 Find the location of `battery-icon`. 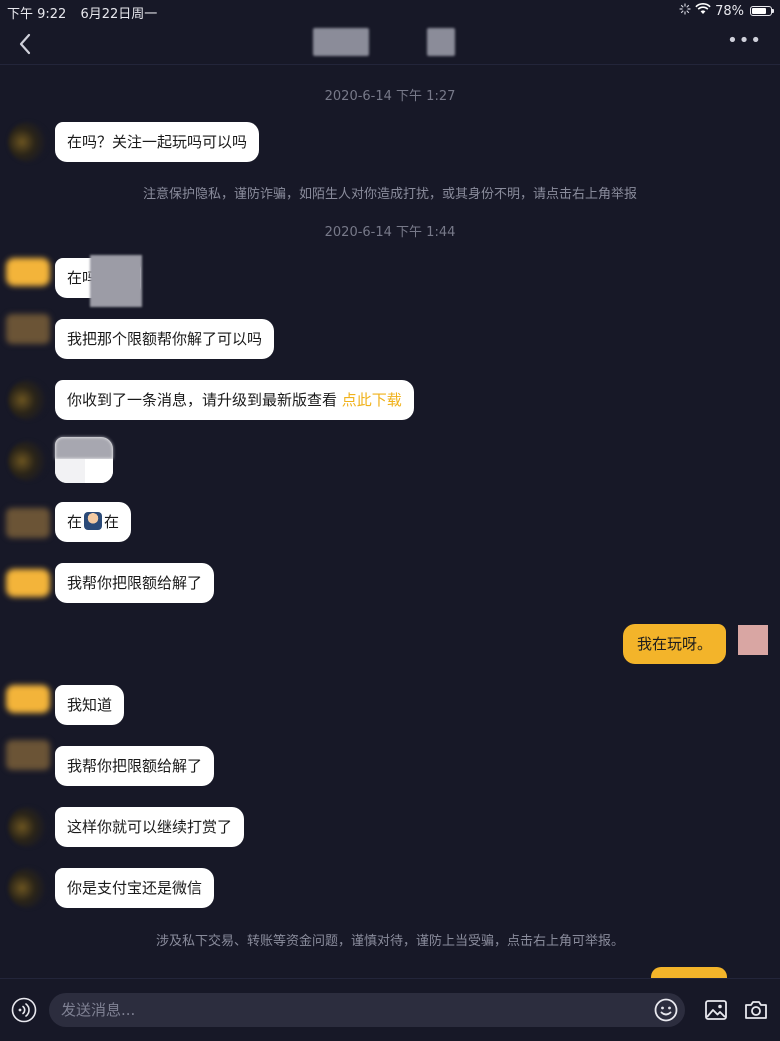

battery-icon is located at coordinates (762, 11).